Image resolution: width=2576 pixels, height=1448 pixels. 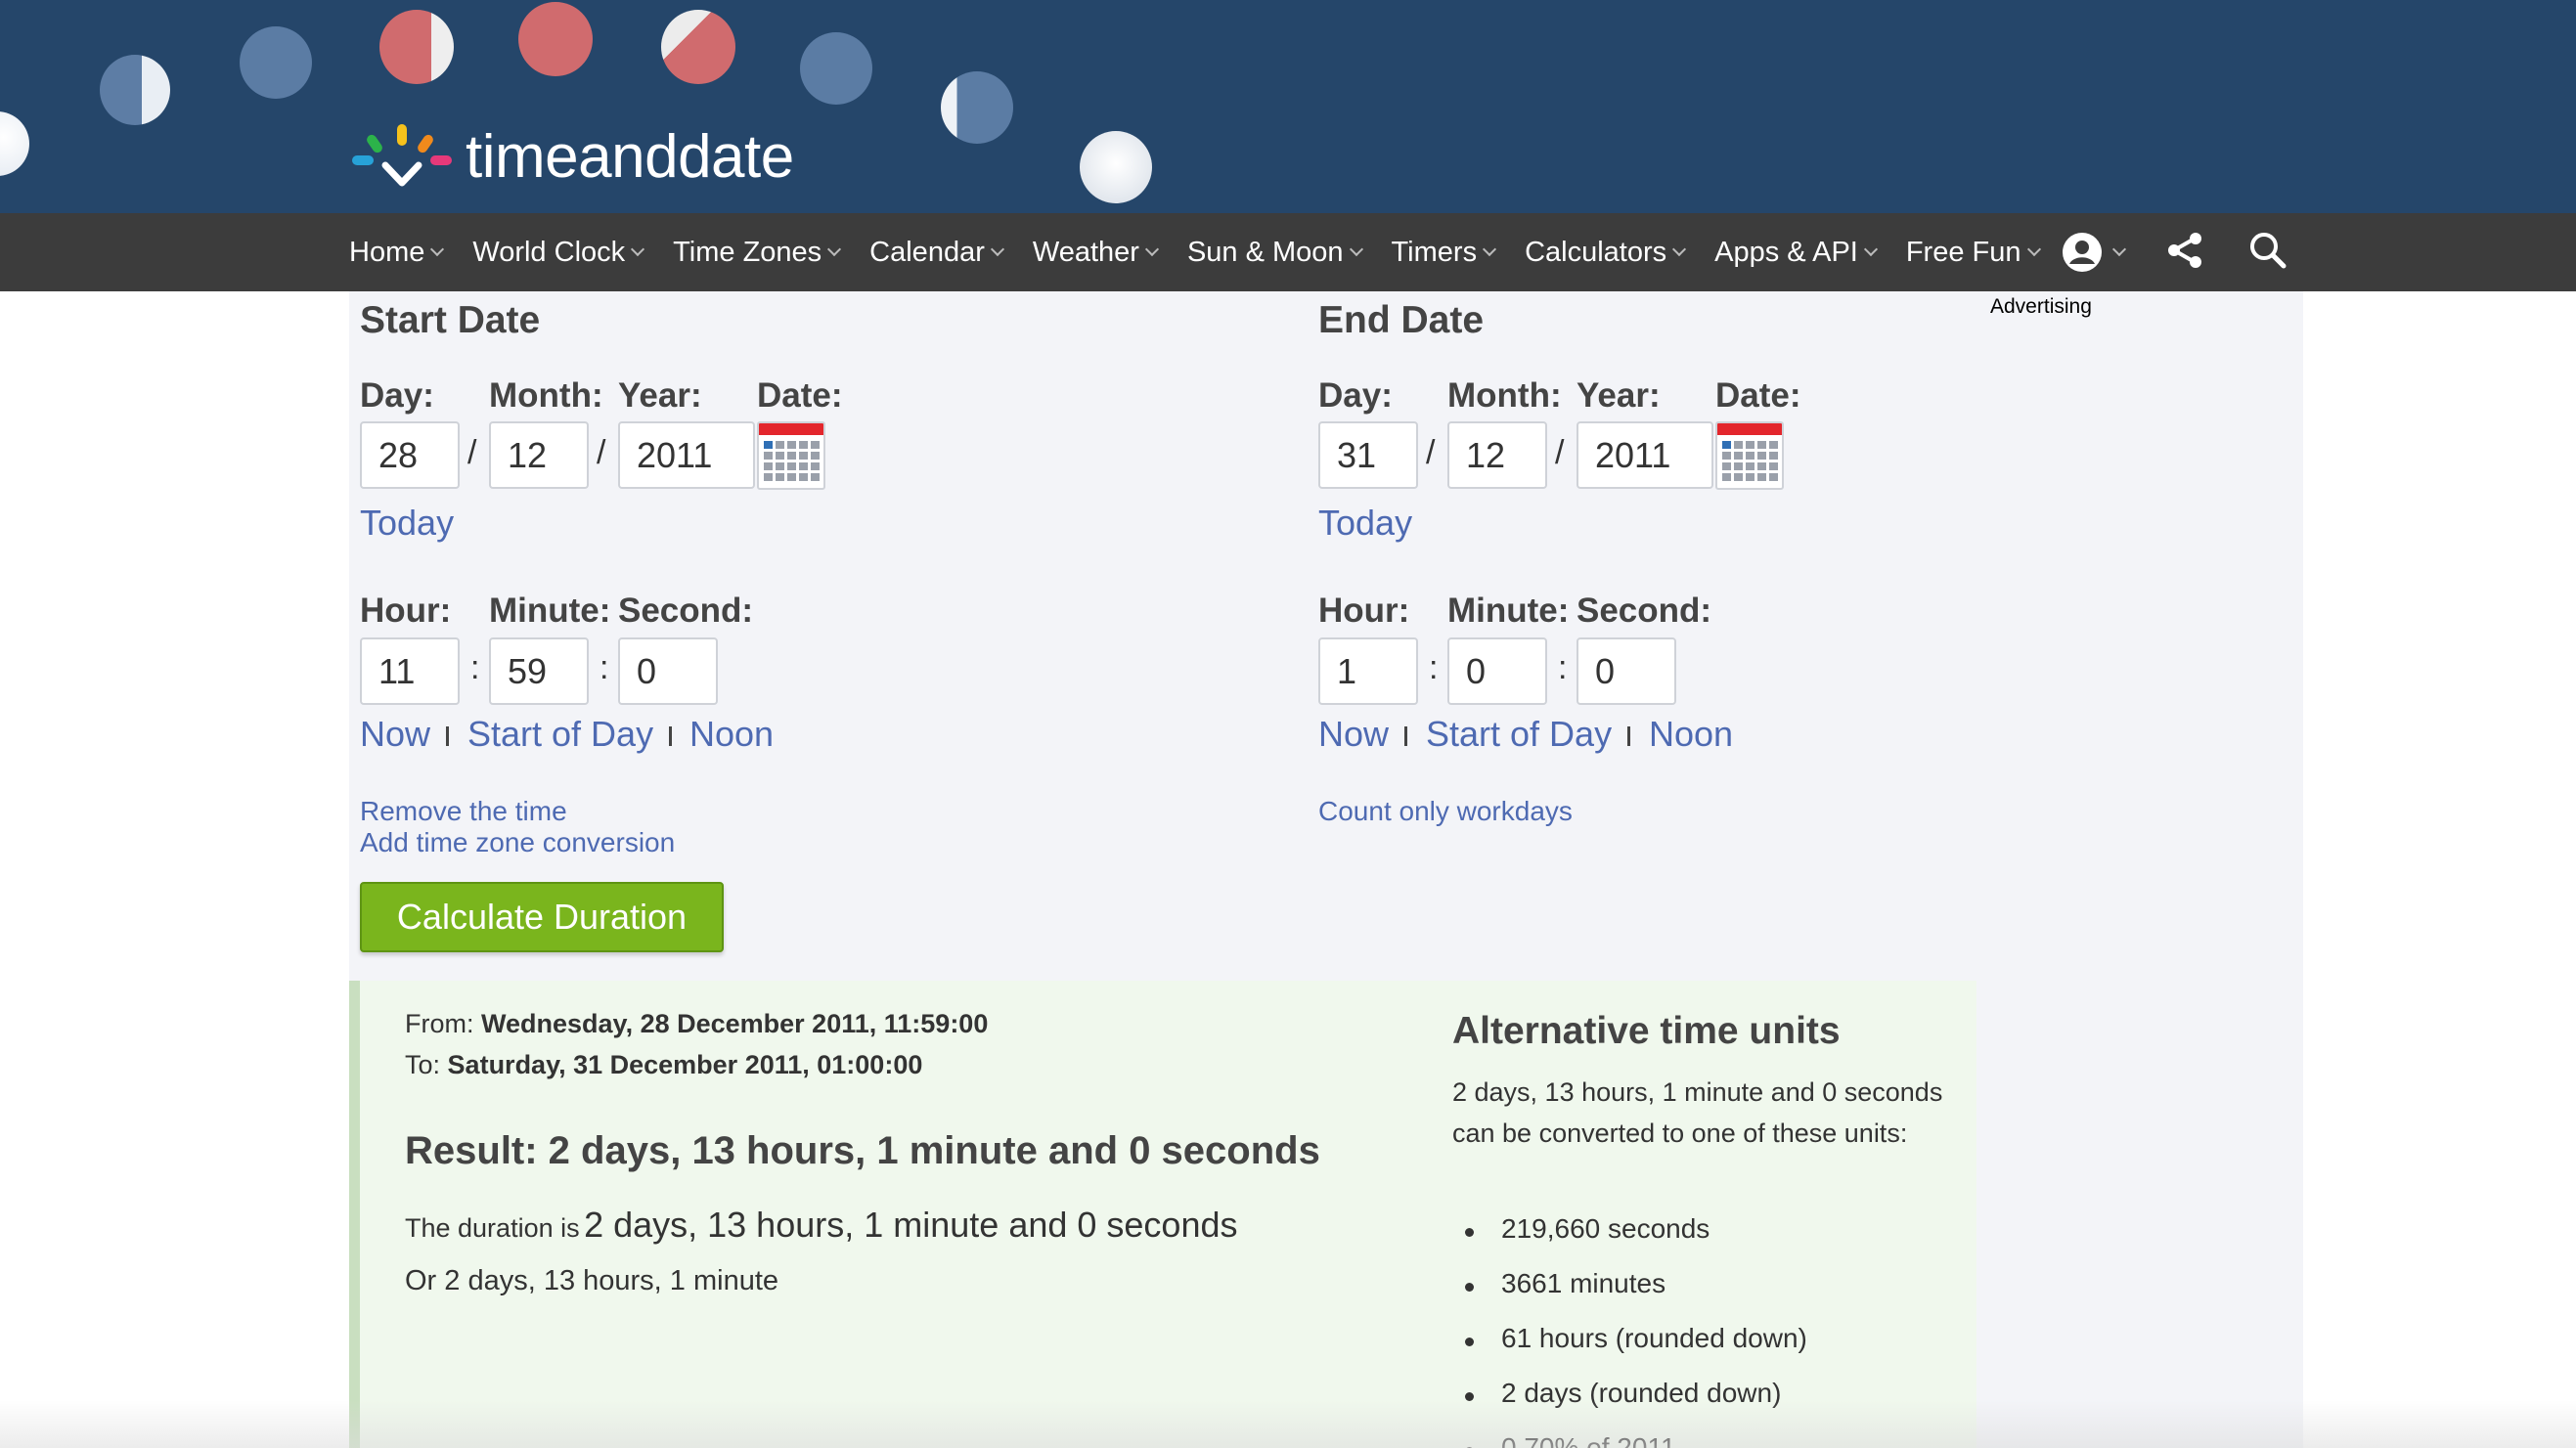 What do you see at coordinates (464, 812) in the screenshot?
I see `remove-time-link: Remove the time` at bounding box center [464, 812].